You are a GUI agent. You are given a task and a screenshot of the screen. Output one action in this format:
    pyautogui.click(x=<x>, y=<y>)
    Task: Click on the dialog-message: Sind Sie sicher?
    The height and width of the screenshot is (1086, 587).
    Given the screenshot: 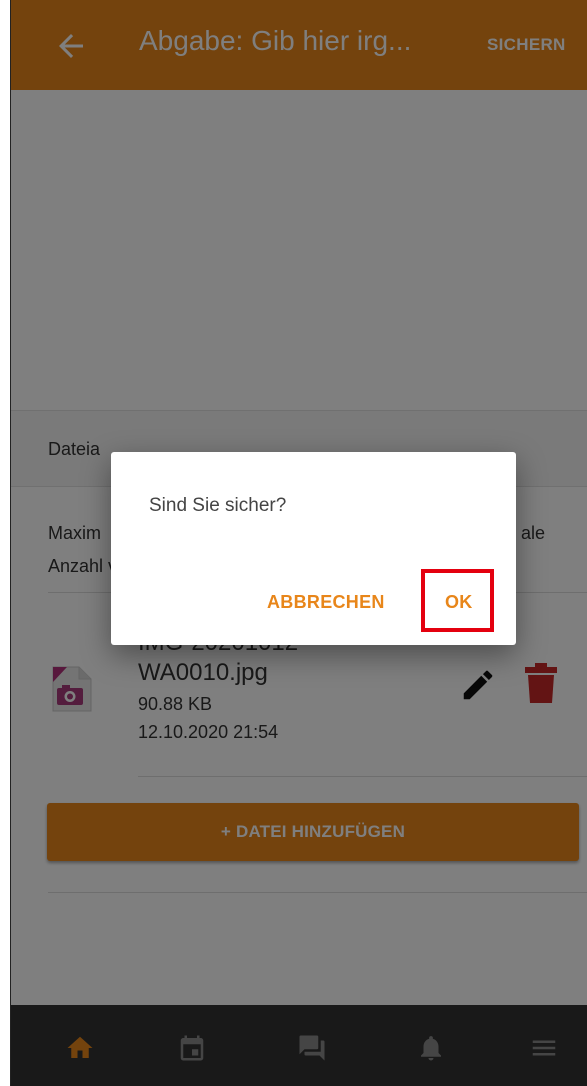 What is the action you would take?
    pyautogui.click(x=218, y=505)
    